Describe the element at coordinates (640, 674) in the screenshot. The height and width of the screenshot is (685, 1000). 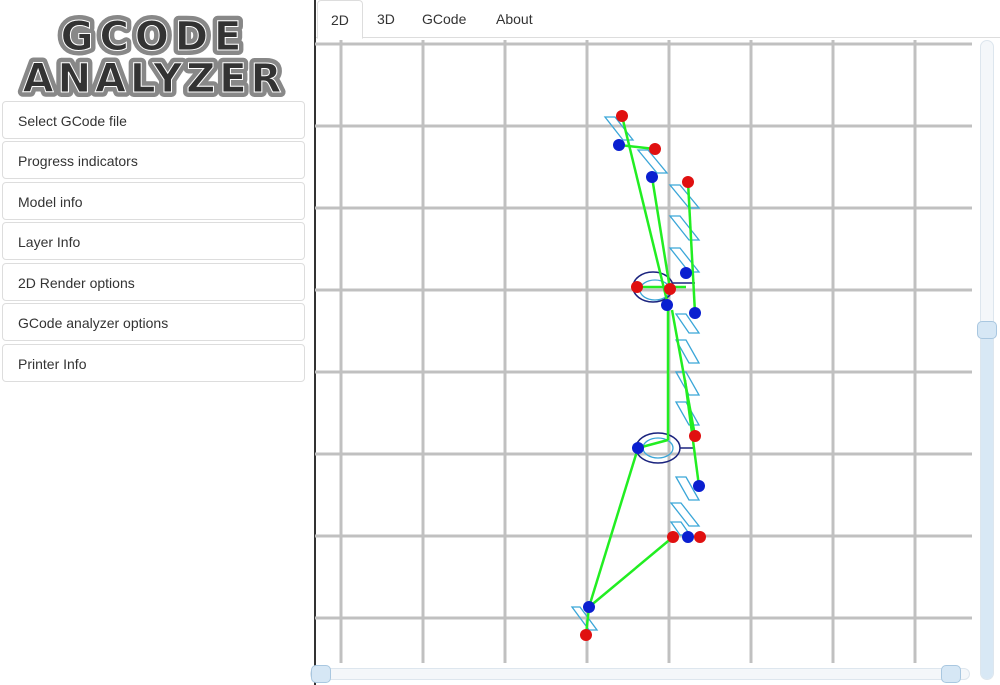
I see `progress-range-slider` at that location.